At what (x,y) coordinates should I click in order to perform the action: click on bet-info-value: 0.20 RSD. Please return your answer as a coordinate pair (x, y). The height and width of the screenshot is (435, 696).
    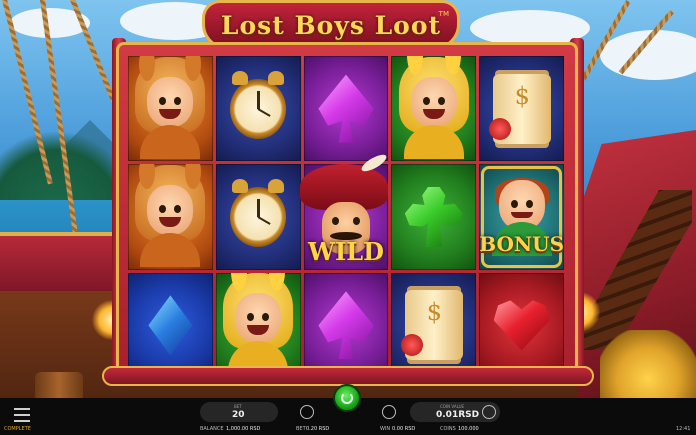
    Looking at the image, I should click on (318, 429).